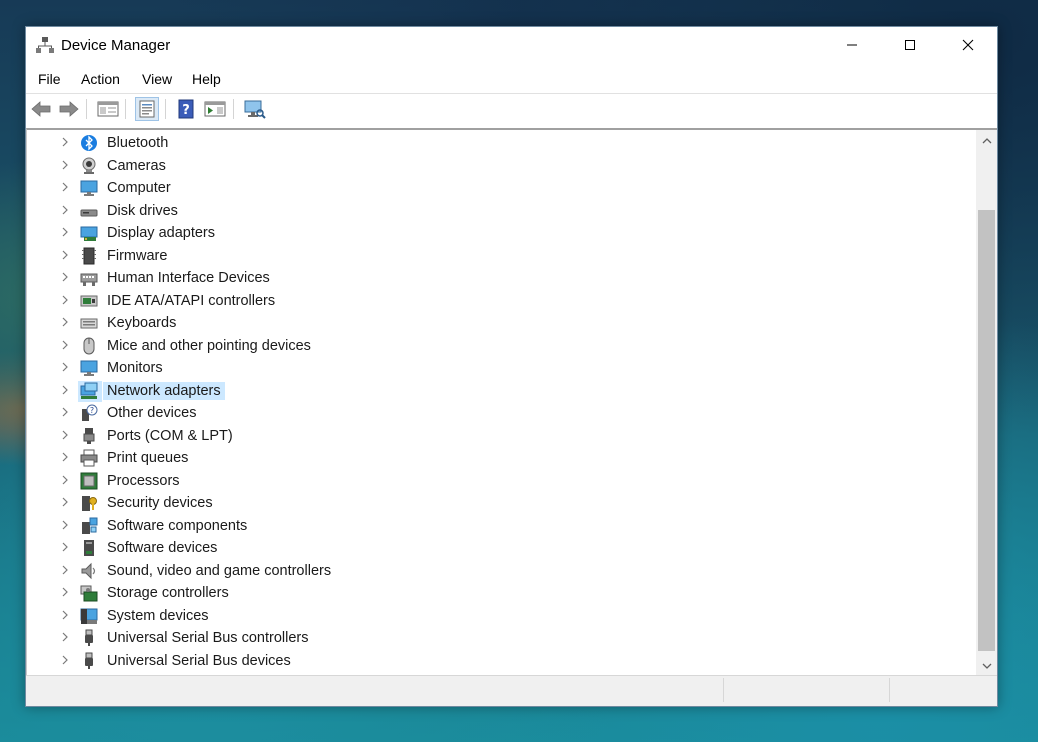 This screenshot has width=1038, height=742. What do you see at coordinates (501, 436) in the screenshot?
I see `tree-item-ports-com-lpt: Ports (COM & LPT)` at bounding box center [501, 436].